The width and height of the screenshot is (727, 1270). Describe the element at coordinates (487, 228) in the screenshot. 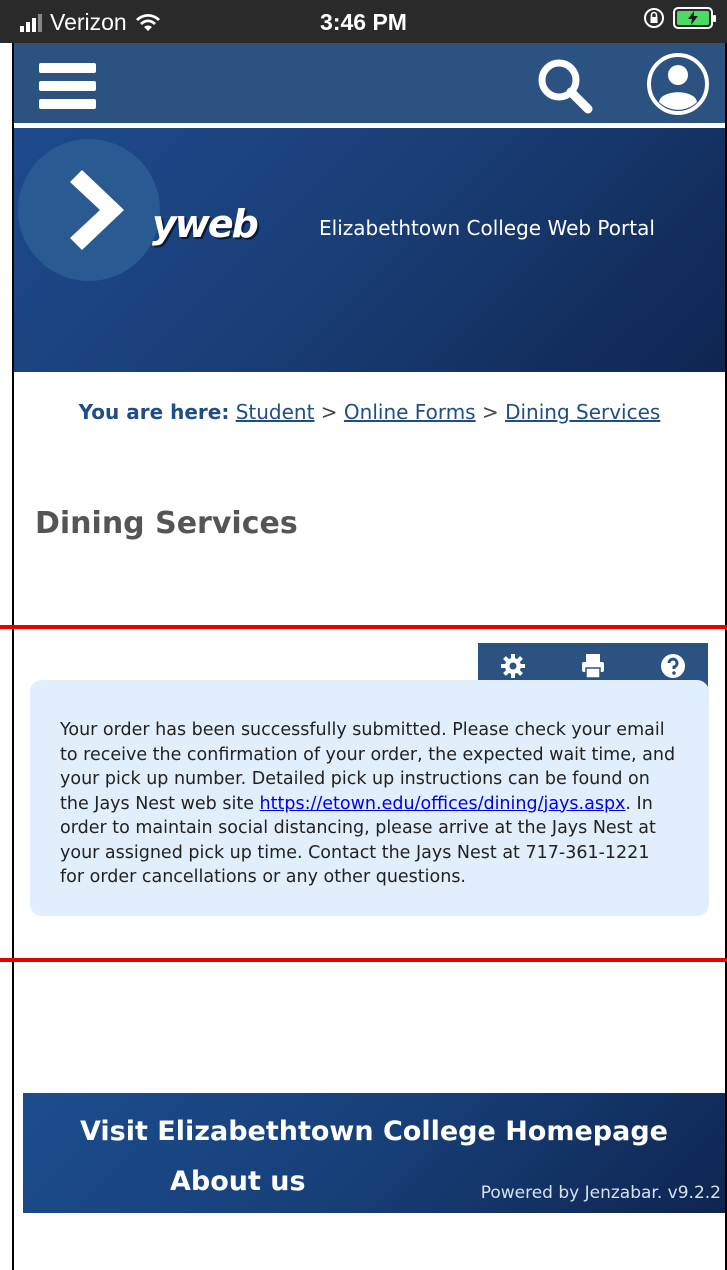

I see `portal-title: Elizabethtown College Web Portal` at that location.